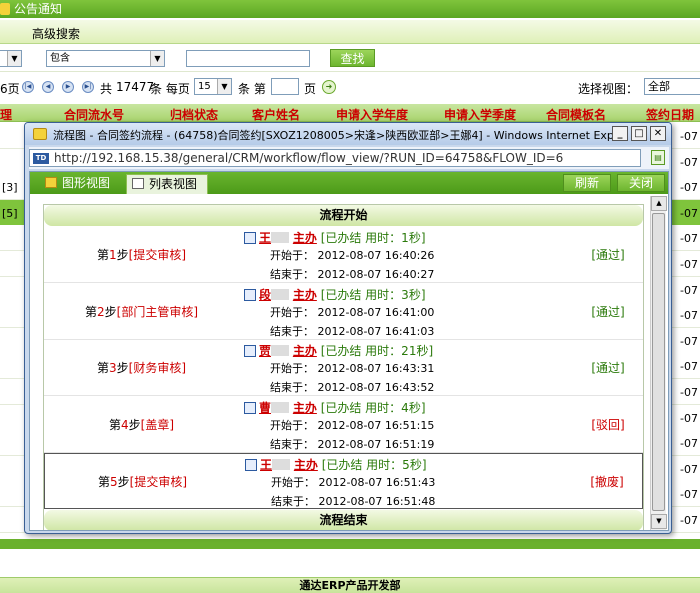 The width and height of the screenshot is (700, 593). I want to click on maximize-button: □, so click(639, 133).